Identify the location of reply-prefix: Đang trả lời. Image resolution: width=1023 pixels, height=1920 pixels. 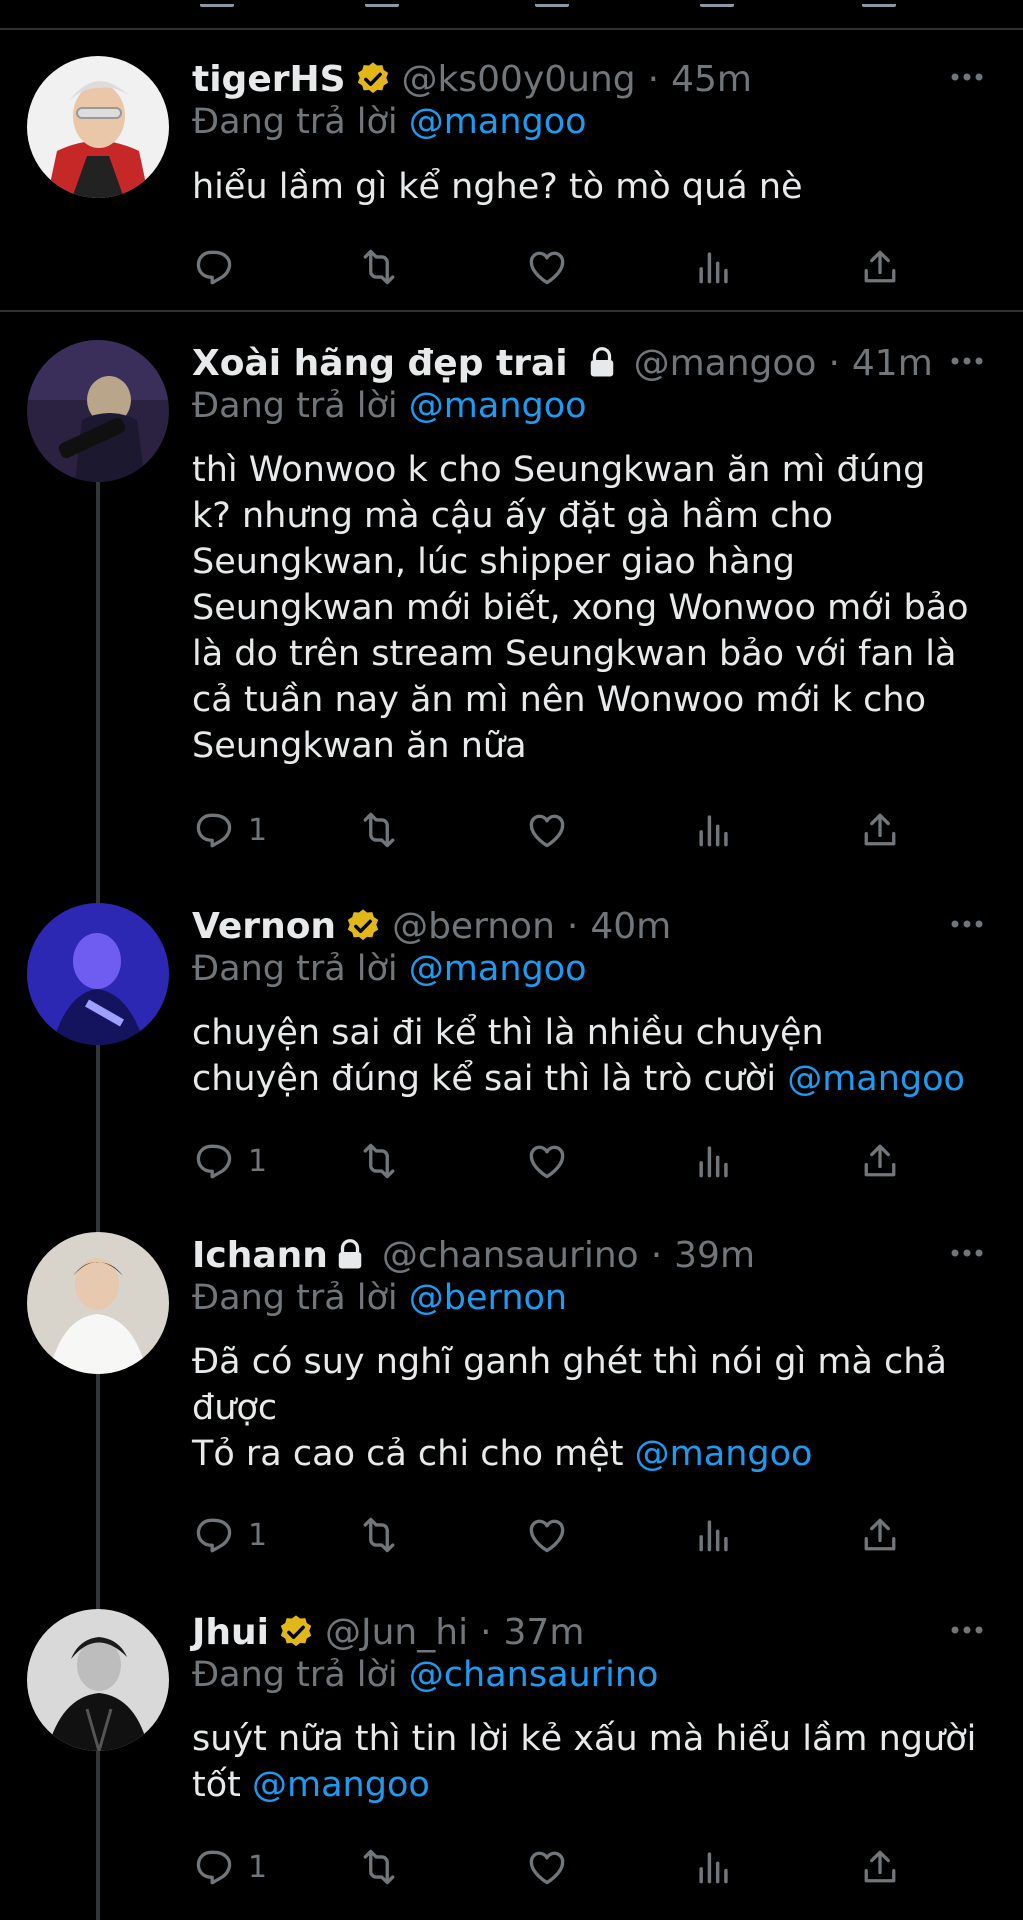
(295, 1298).